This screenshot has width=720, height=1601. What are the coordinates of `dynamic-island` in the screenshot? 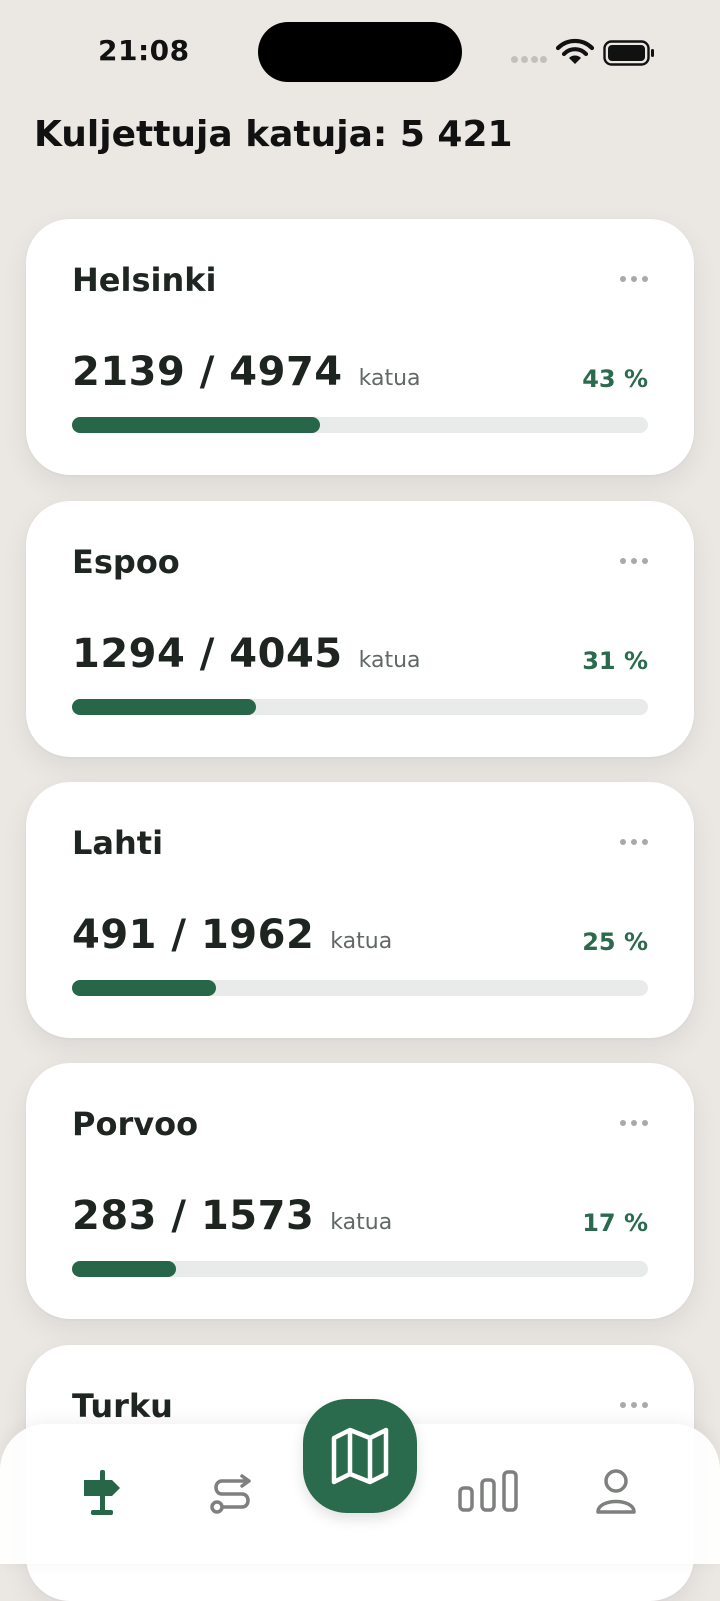 It's located at (360, 52).